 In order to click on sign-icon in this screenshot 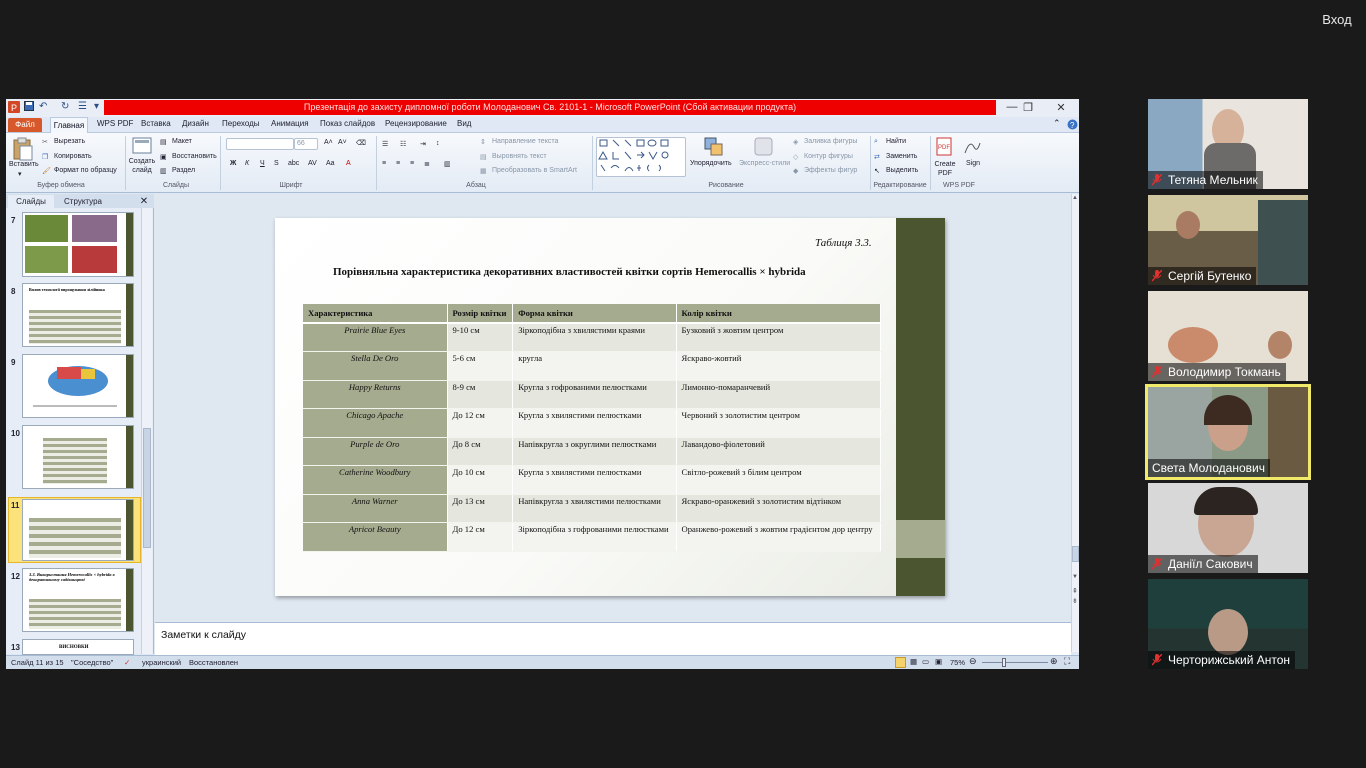, I will do `click(972, 147)`.